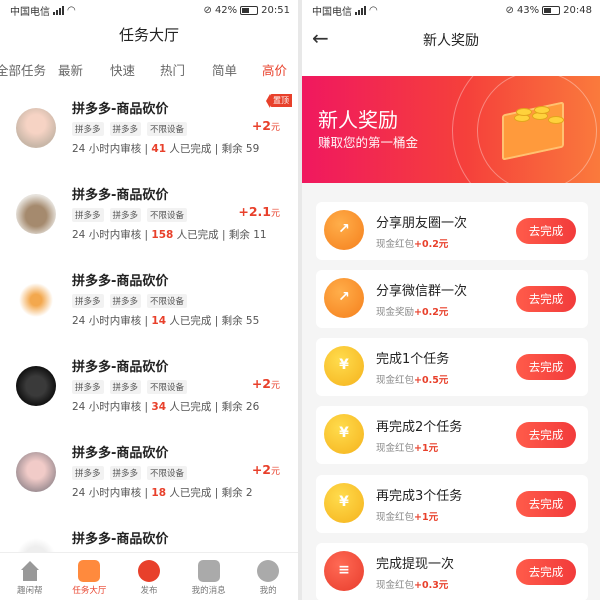 The image size is (600, 600). What do you see at coordinates (213, 149) in the screenshot?
I see `remaining-count: 人已完成 | 剩余 59` at bounding box center [213, 149].